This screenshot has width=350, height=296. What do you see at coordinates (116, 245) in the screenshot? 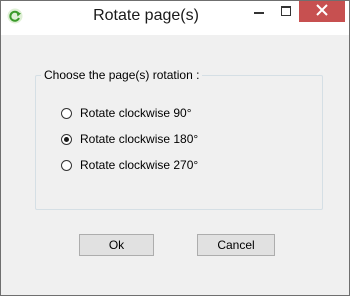
I see `ok-button: Ok` at bounding box center [116, 245].